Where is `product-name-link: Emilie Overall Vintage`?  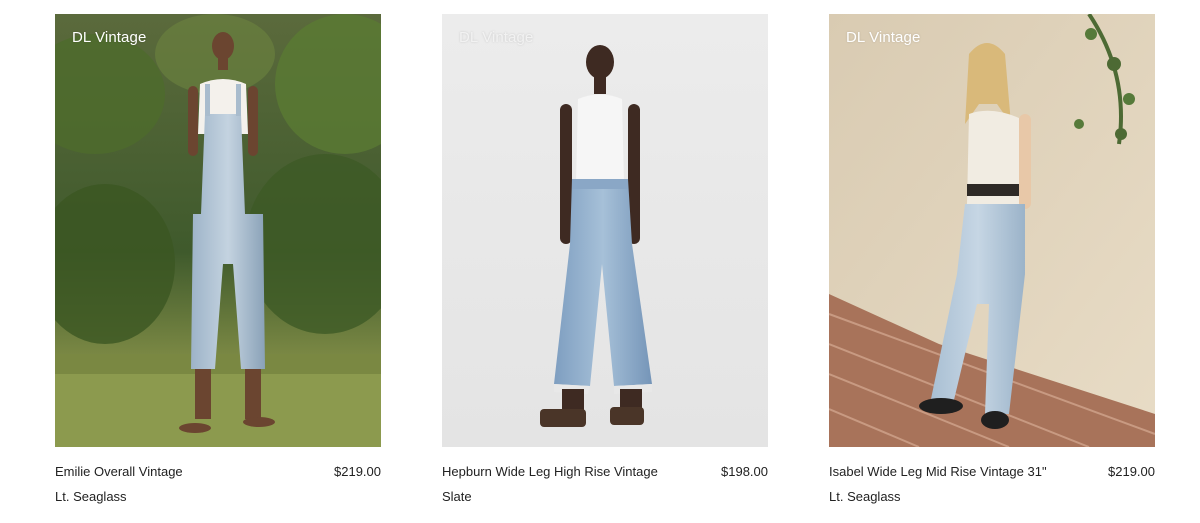
product-name-link: Emilie Overall Vintage is located at coordinates (119, 471).